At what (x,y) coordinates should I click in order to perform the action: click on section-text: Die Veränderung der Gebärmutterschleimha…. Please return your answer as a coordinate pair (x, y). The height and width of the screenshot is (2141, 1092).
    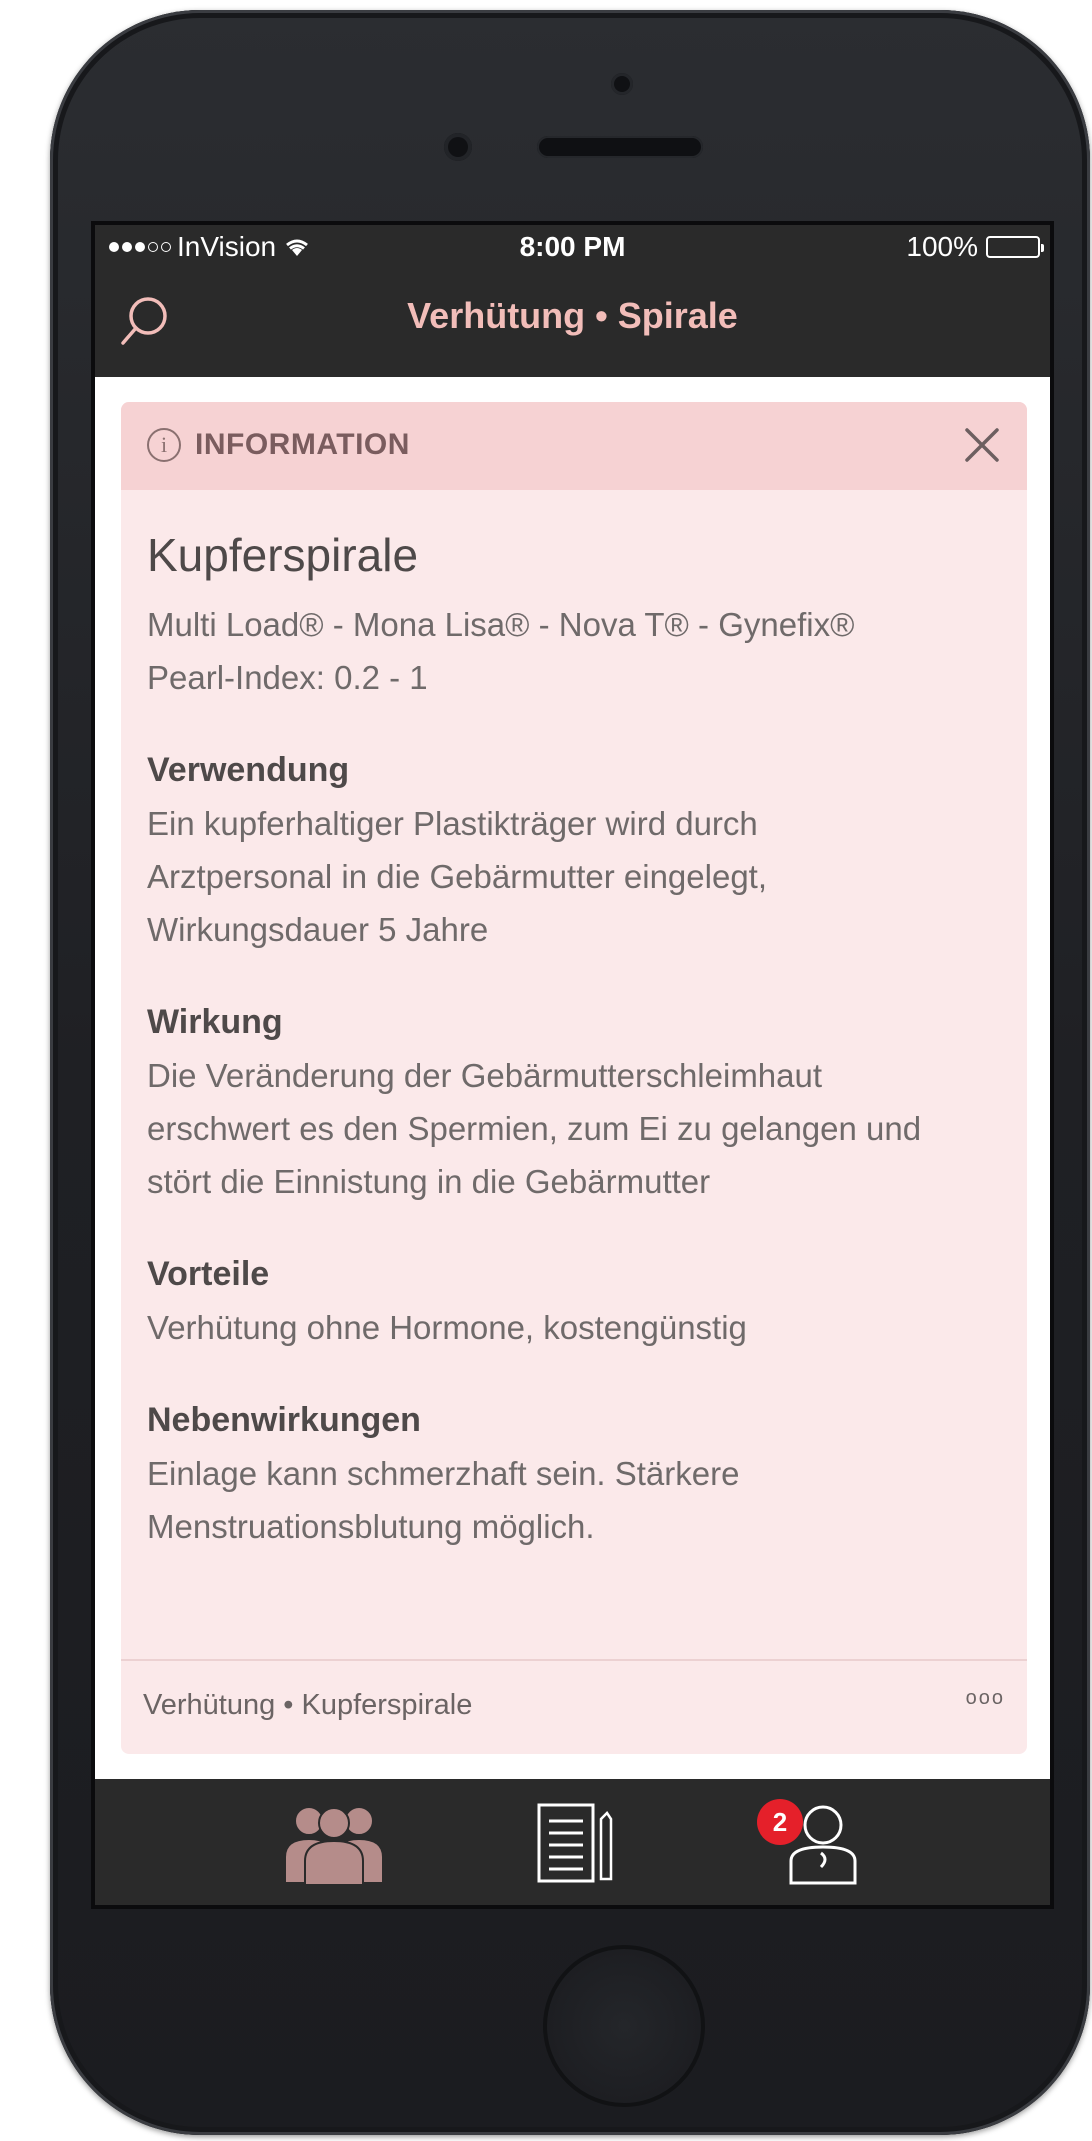
    Looking at the image, I should click on (485, 1075).